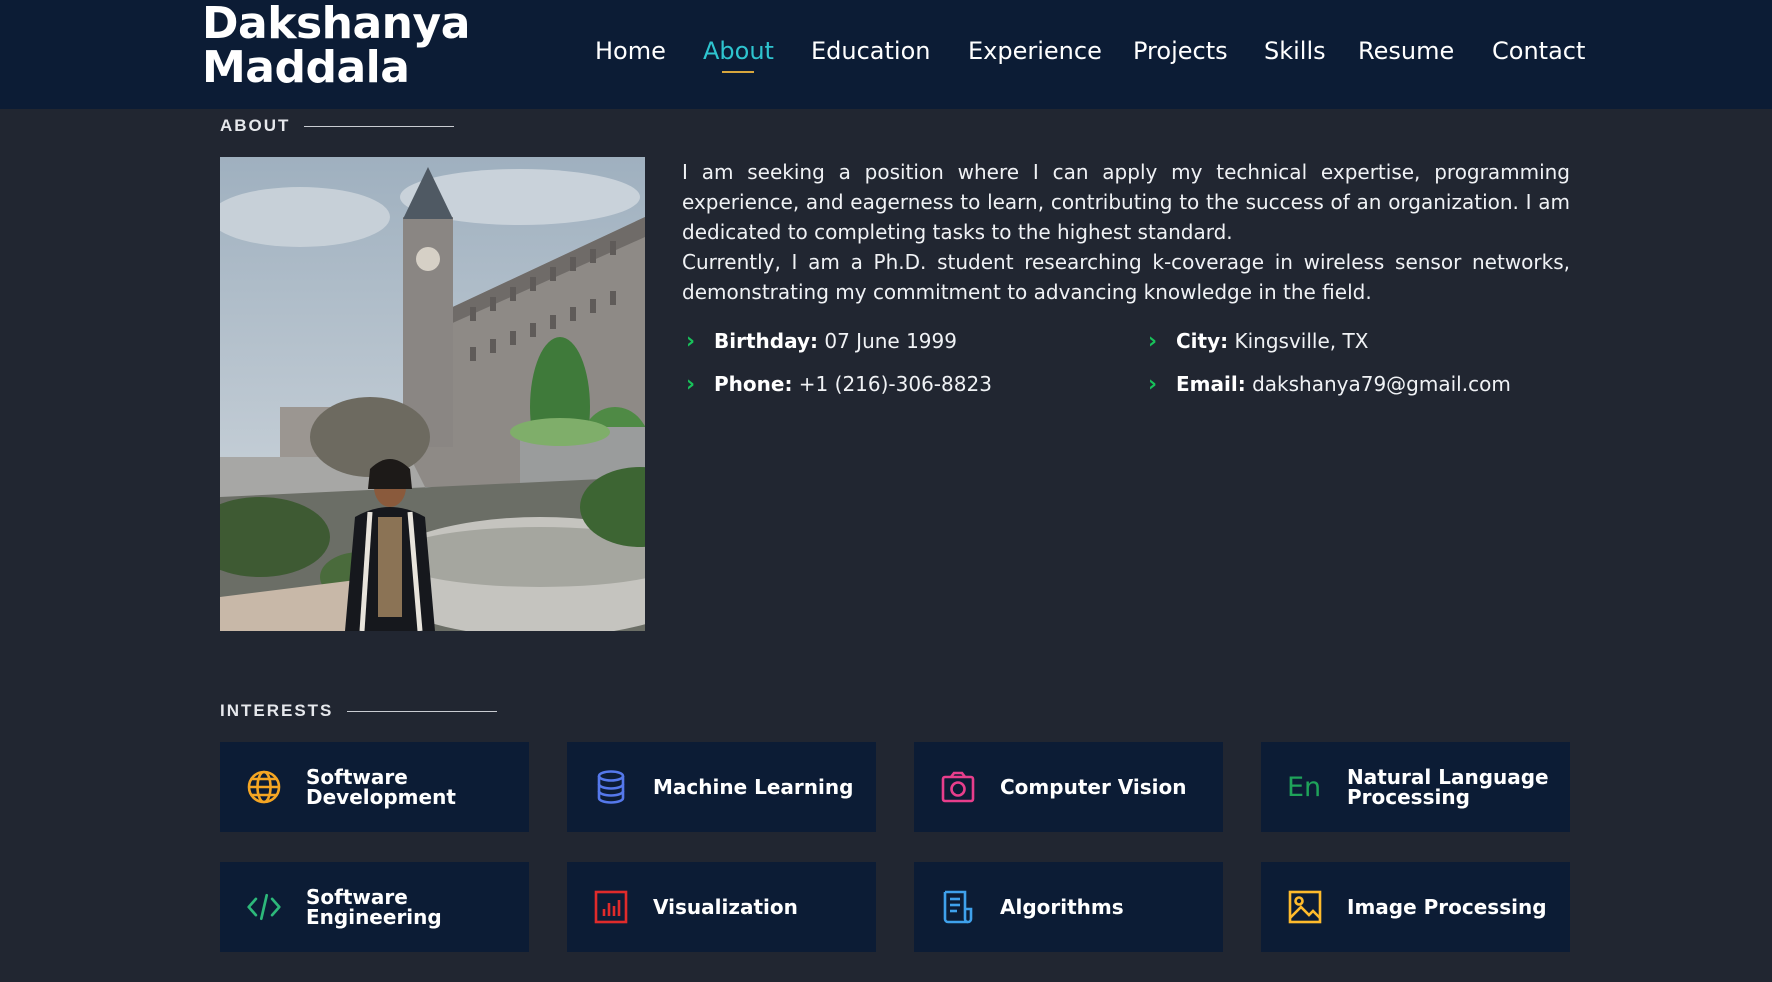 This screenshot has width=1772, height=982. What do you see at coordinates (1035, 51) in the screenshot?
I see `nav-experience: Experience` at bounding box center [1035, 51].